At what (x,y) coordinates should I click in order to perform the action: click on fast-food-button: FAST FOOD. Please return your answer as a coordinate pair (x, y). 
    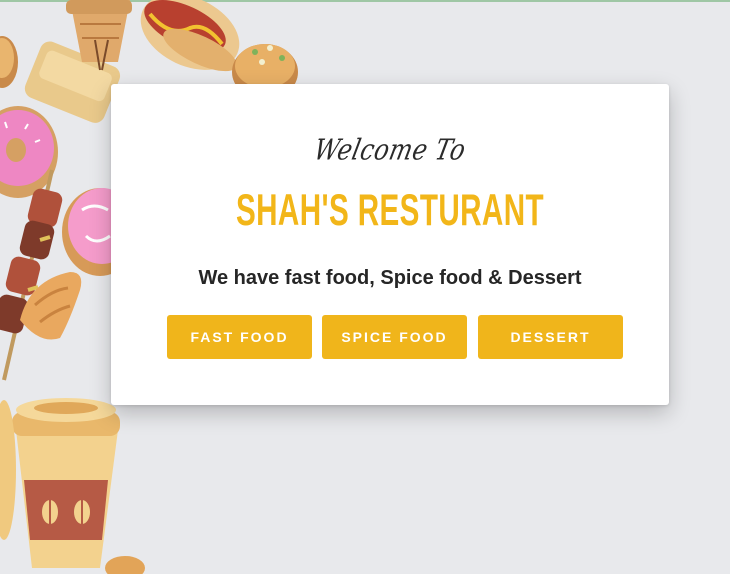
    Looking at the image, I should click on (239, 337).